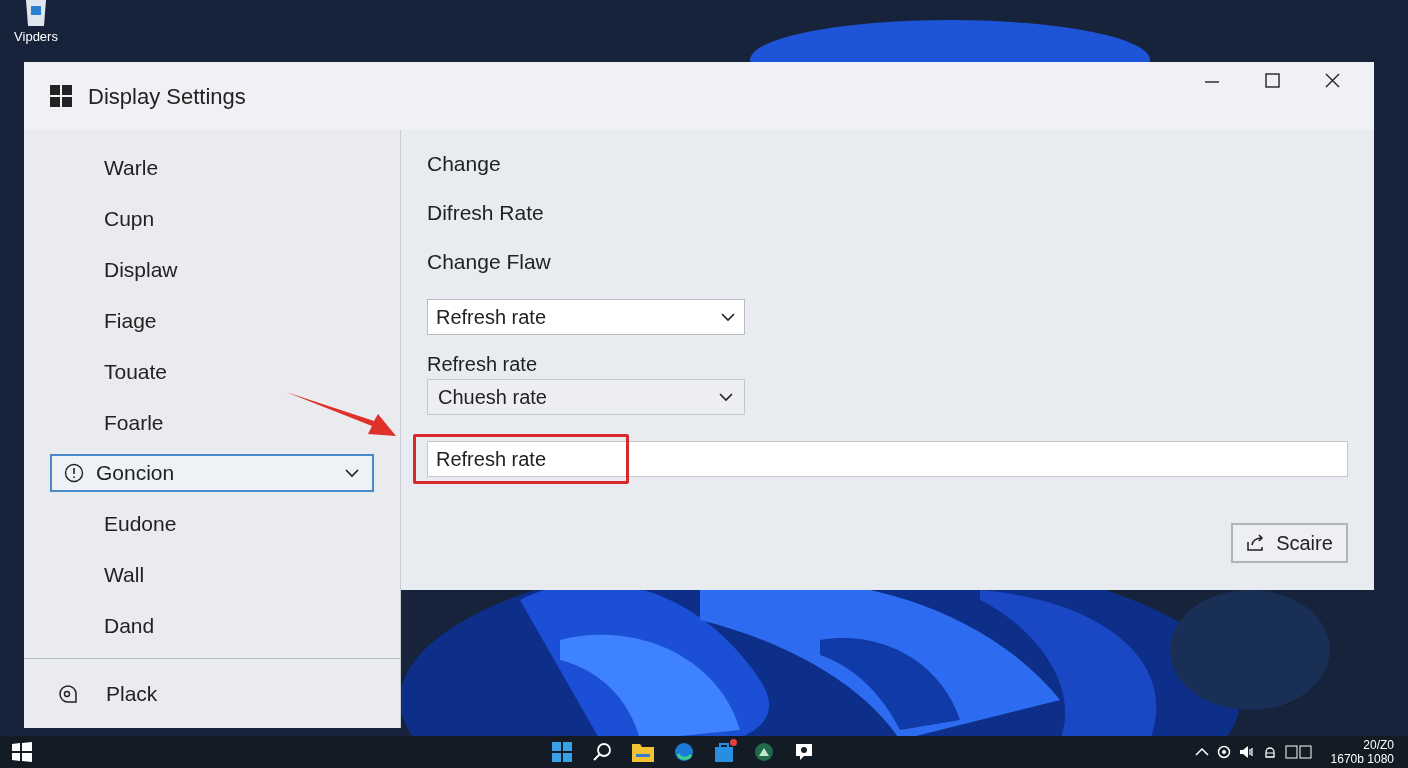 Image resolution: width=1408 pixels, height=768 pixels. I want to click on sidebar-item: Foarle, so click(212, 422).